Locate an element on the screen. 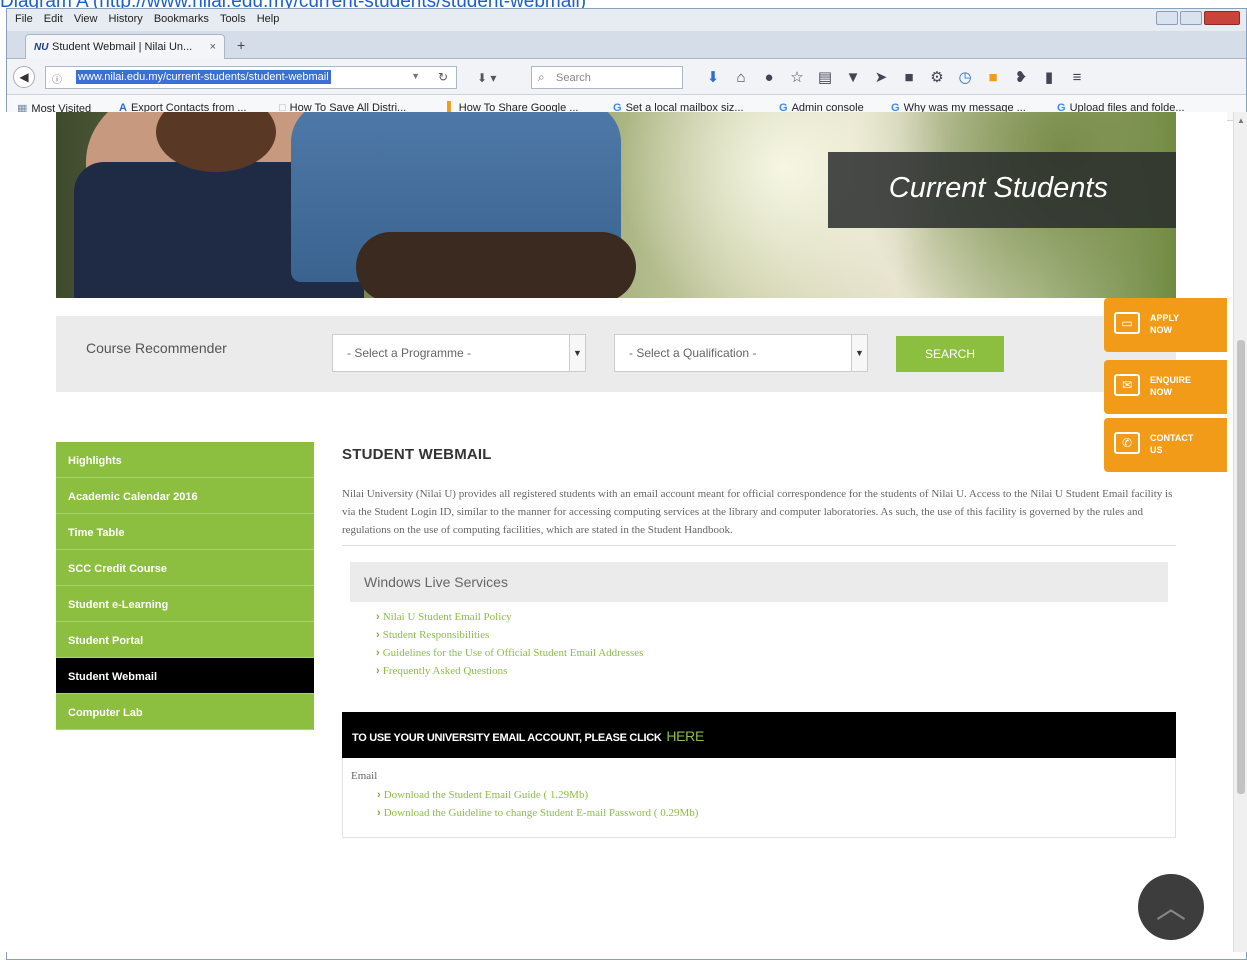 This screenshot has height=960, width=1247. menu-view: View is located at coordinates (86, 19).